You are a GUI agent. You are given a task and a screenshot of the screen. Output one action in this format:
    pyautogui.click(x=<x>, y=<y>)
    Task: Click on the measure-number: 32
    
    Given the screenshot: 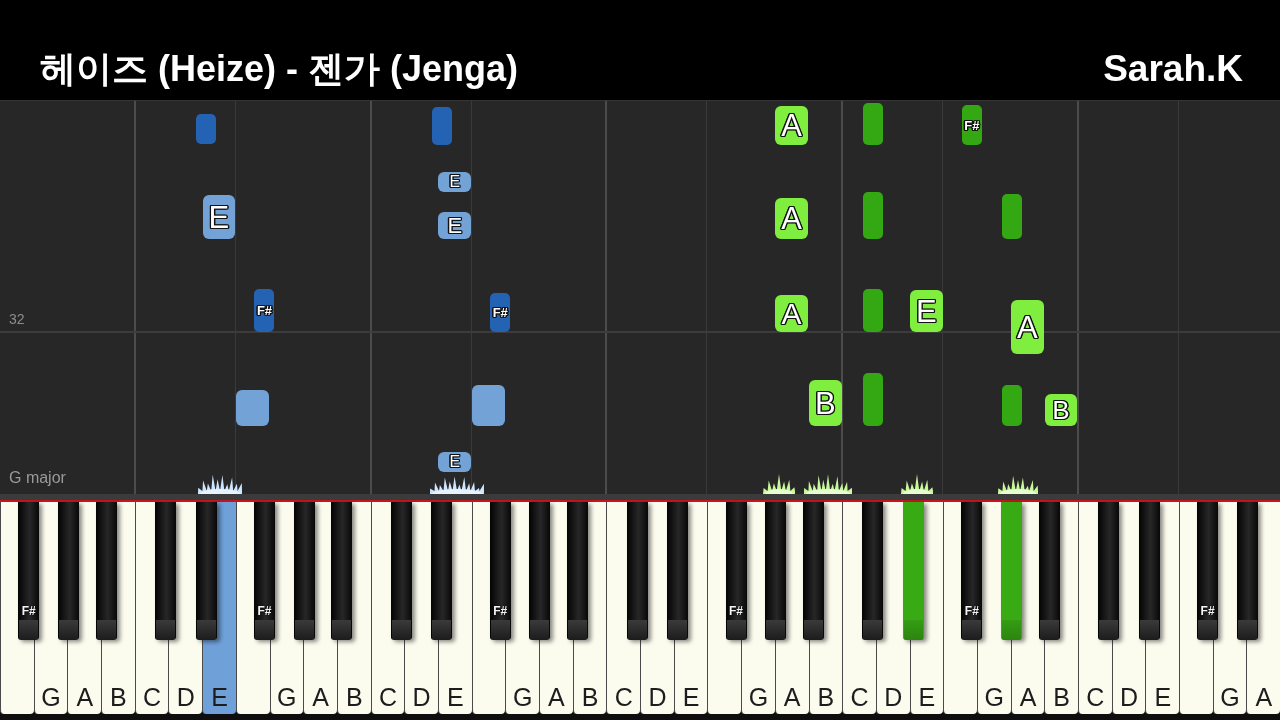 What is the action you would take?
    pyautogui.click(x=17, y=319)
    